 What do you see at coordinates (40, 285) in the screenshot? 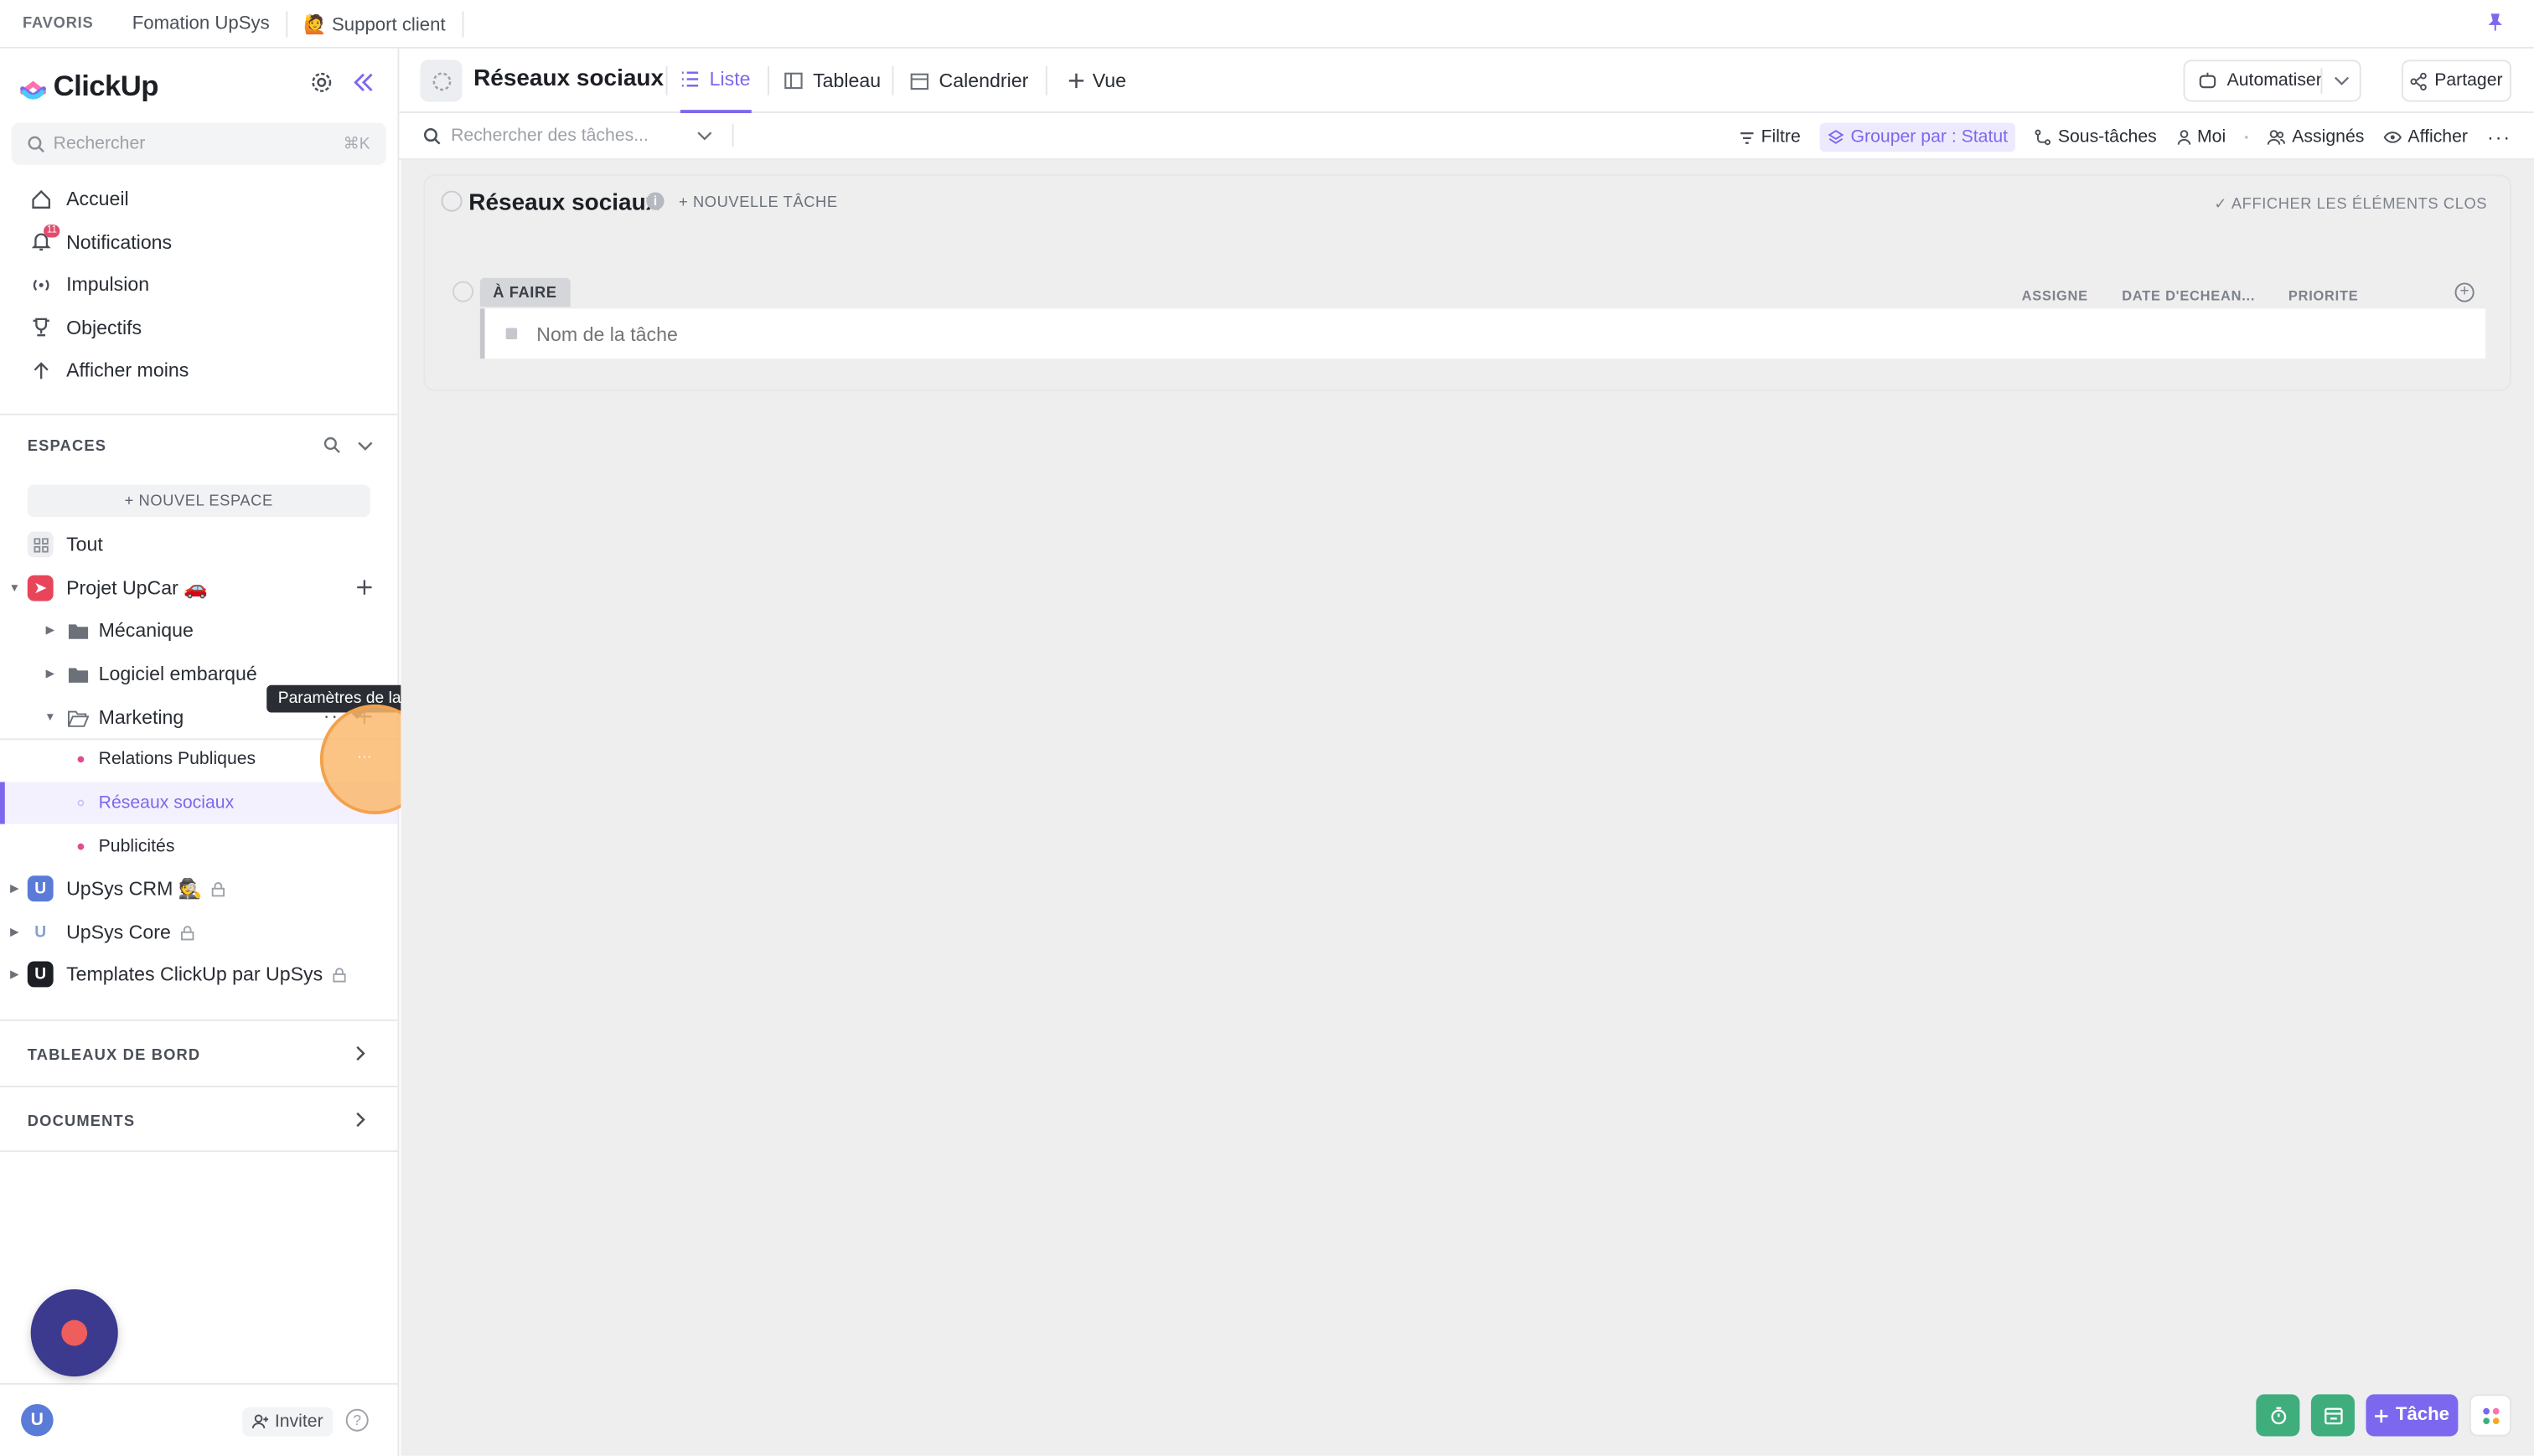
I see `pulse-icon` at bounding box center [40, 285].